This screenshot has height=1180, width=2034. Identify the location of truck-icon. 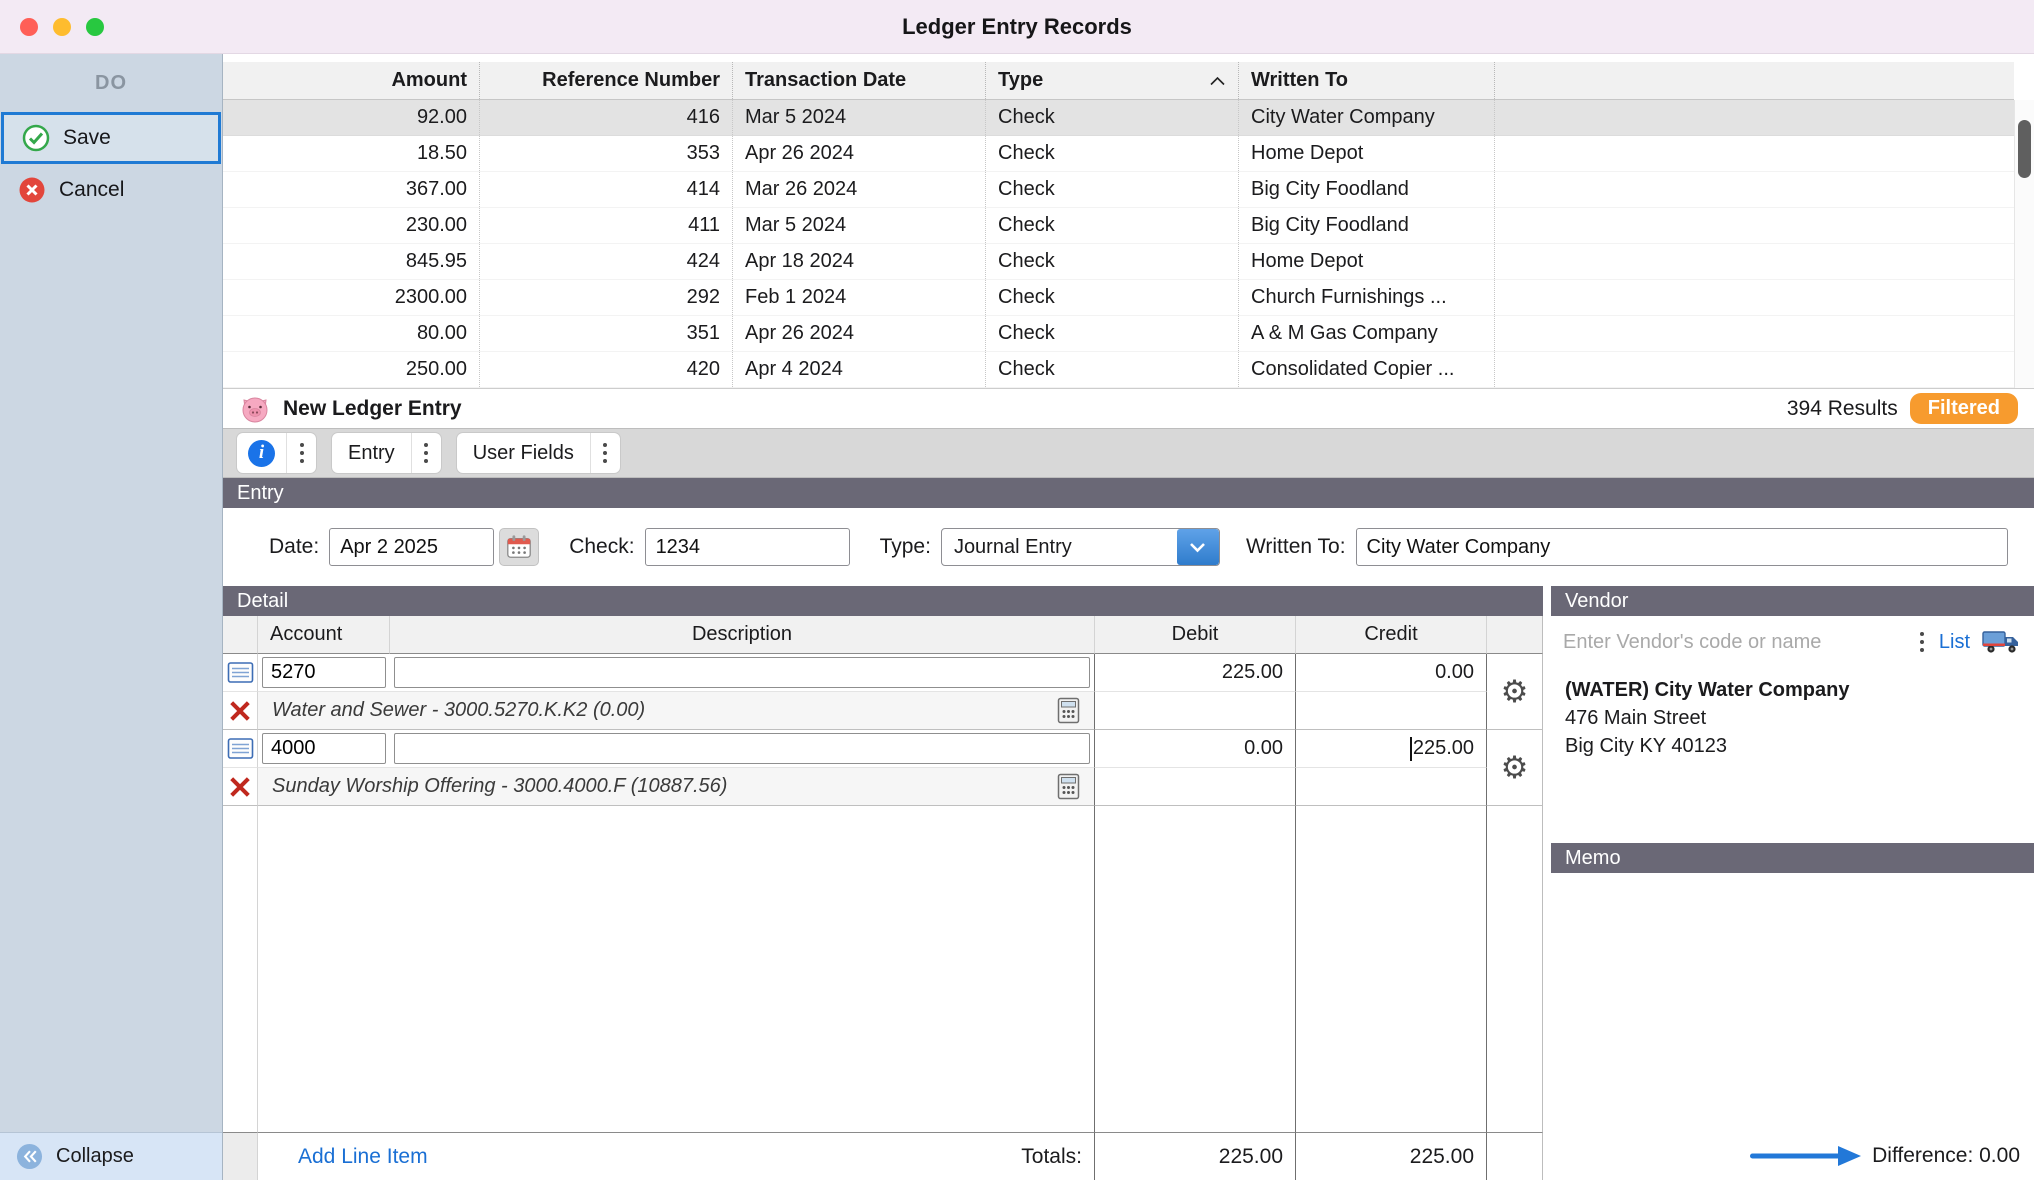
(2002, 642).